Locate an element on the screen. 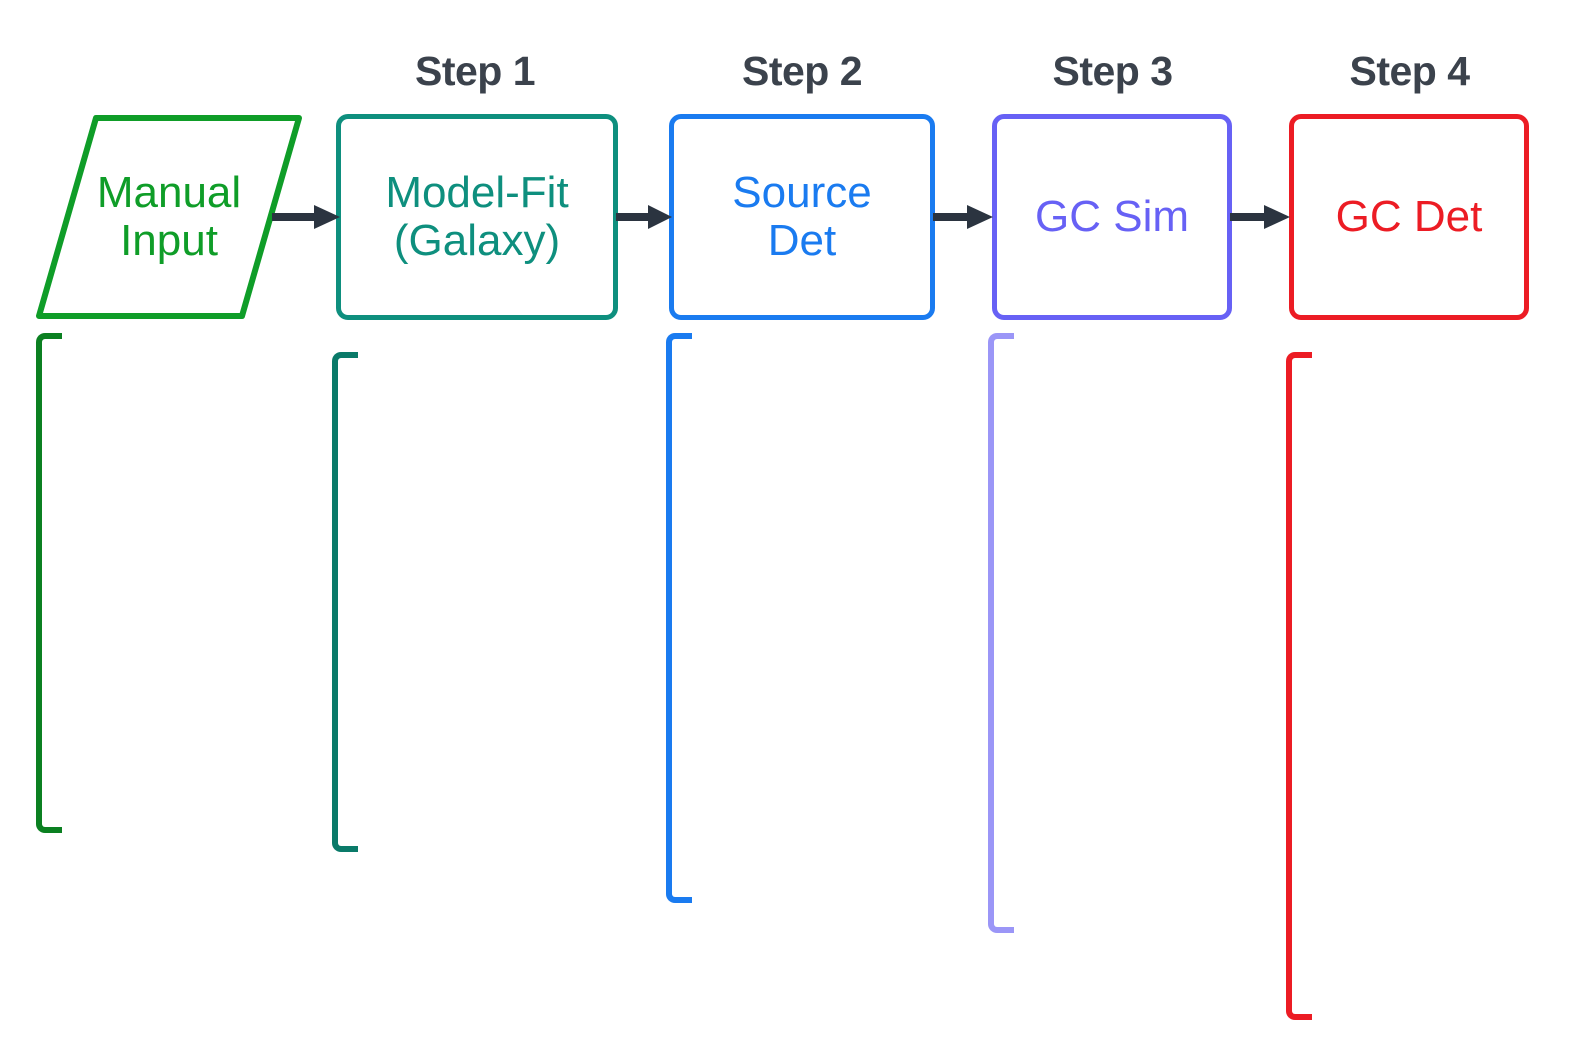  bracket-gc-sim is located at coordinates (1001, 633).